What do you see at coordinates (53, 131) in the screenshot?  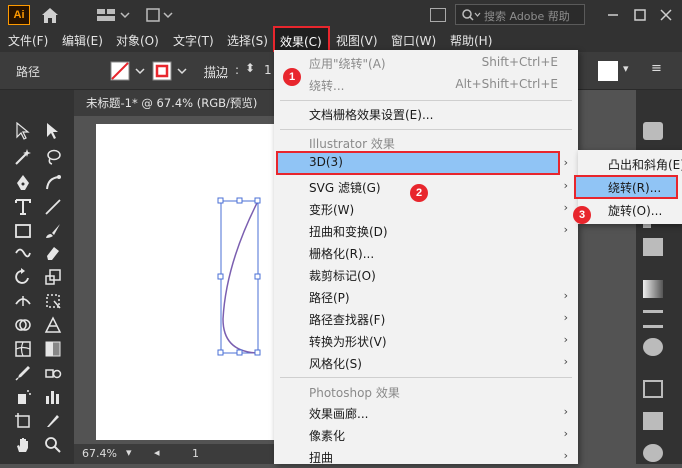 I see `direct-selection-tool-icon` at bounding box center [53, 131].